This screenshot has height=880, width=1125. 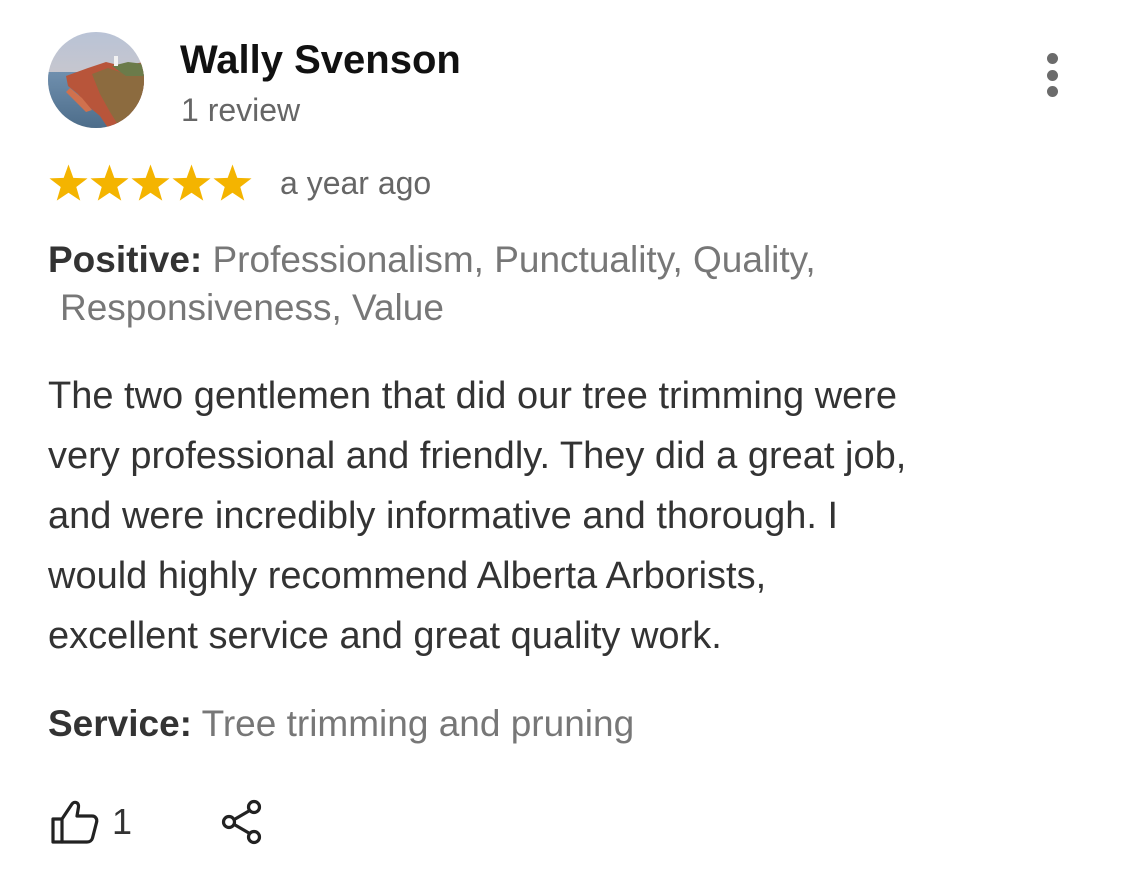 What do you see at coordinates (509, 259) in the screenshot?
I see `positive-values-line1: Professionalism, Punctuality, Quality,` at bounding box center [509, 259].